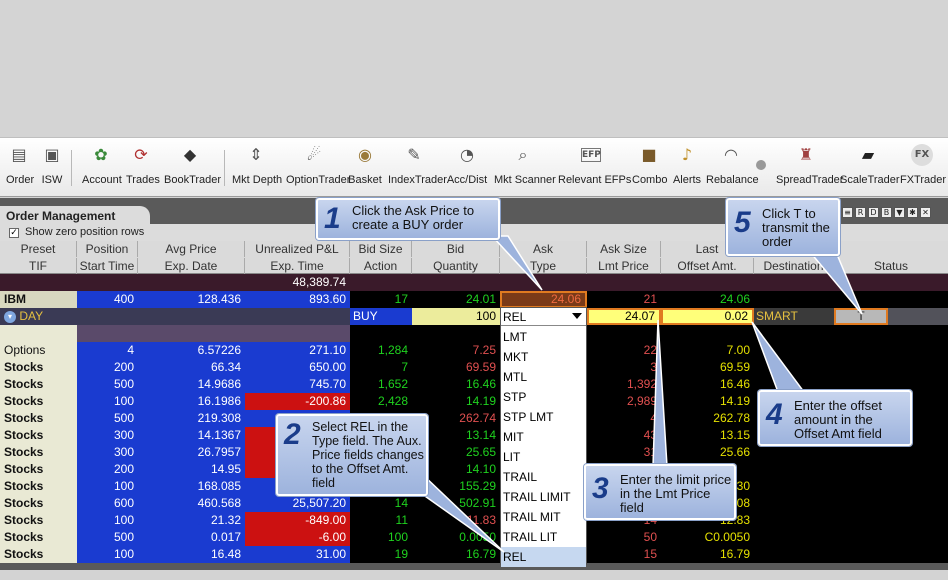 The width and height of the screenshot is (948, 580). What do you see at coordinates (381, 266) in the screenshot?
I see `col-action: Action` at bounding box center [381, 266].